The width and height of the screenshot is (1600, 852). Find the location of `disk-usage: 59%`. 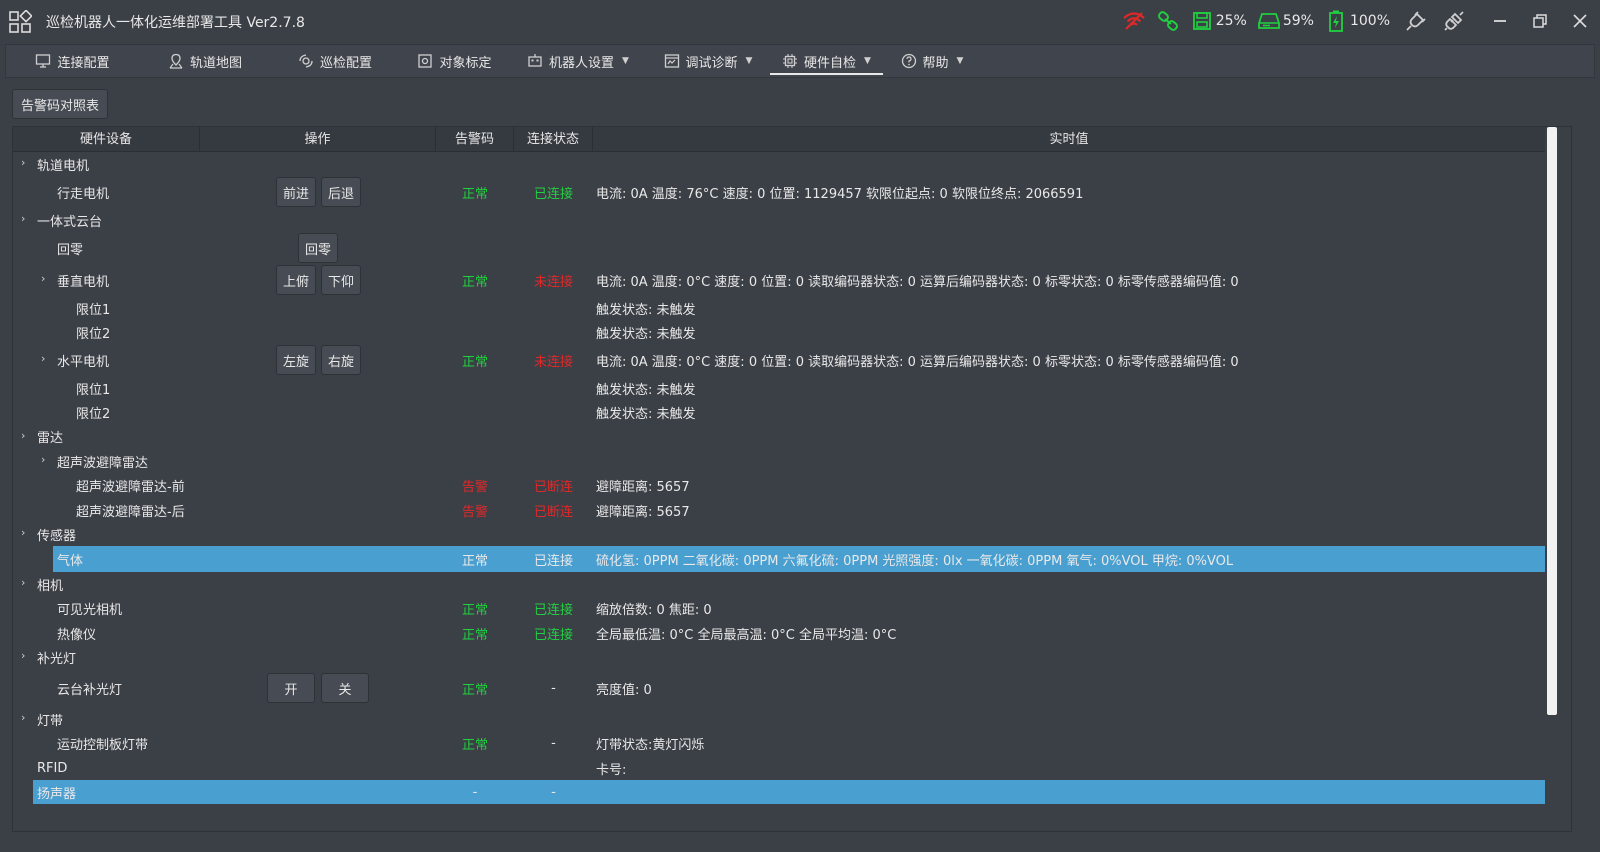

disk-usage: 59% is located at coordinates (1298, 21).